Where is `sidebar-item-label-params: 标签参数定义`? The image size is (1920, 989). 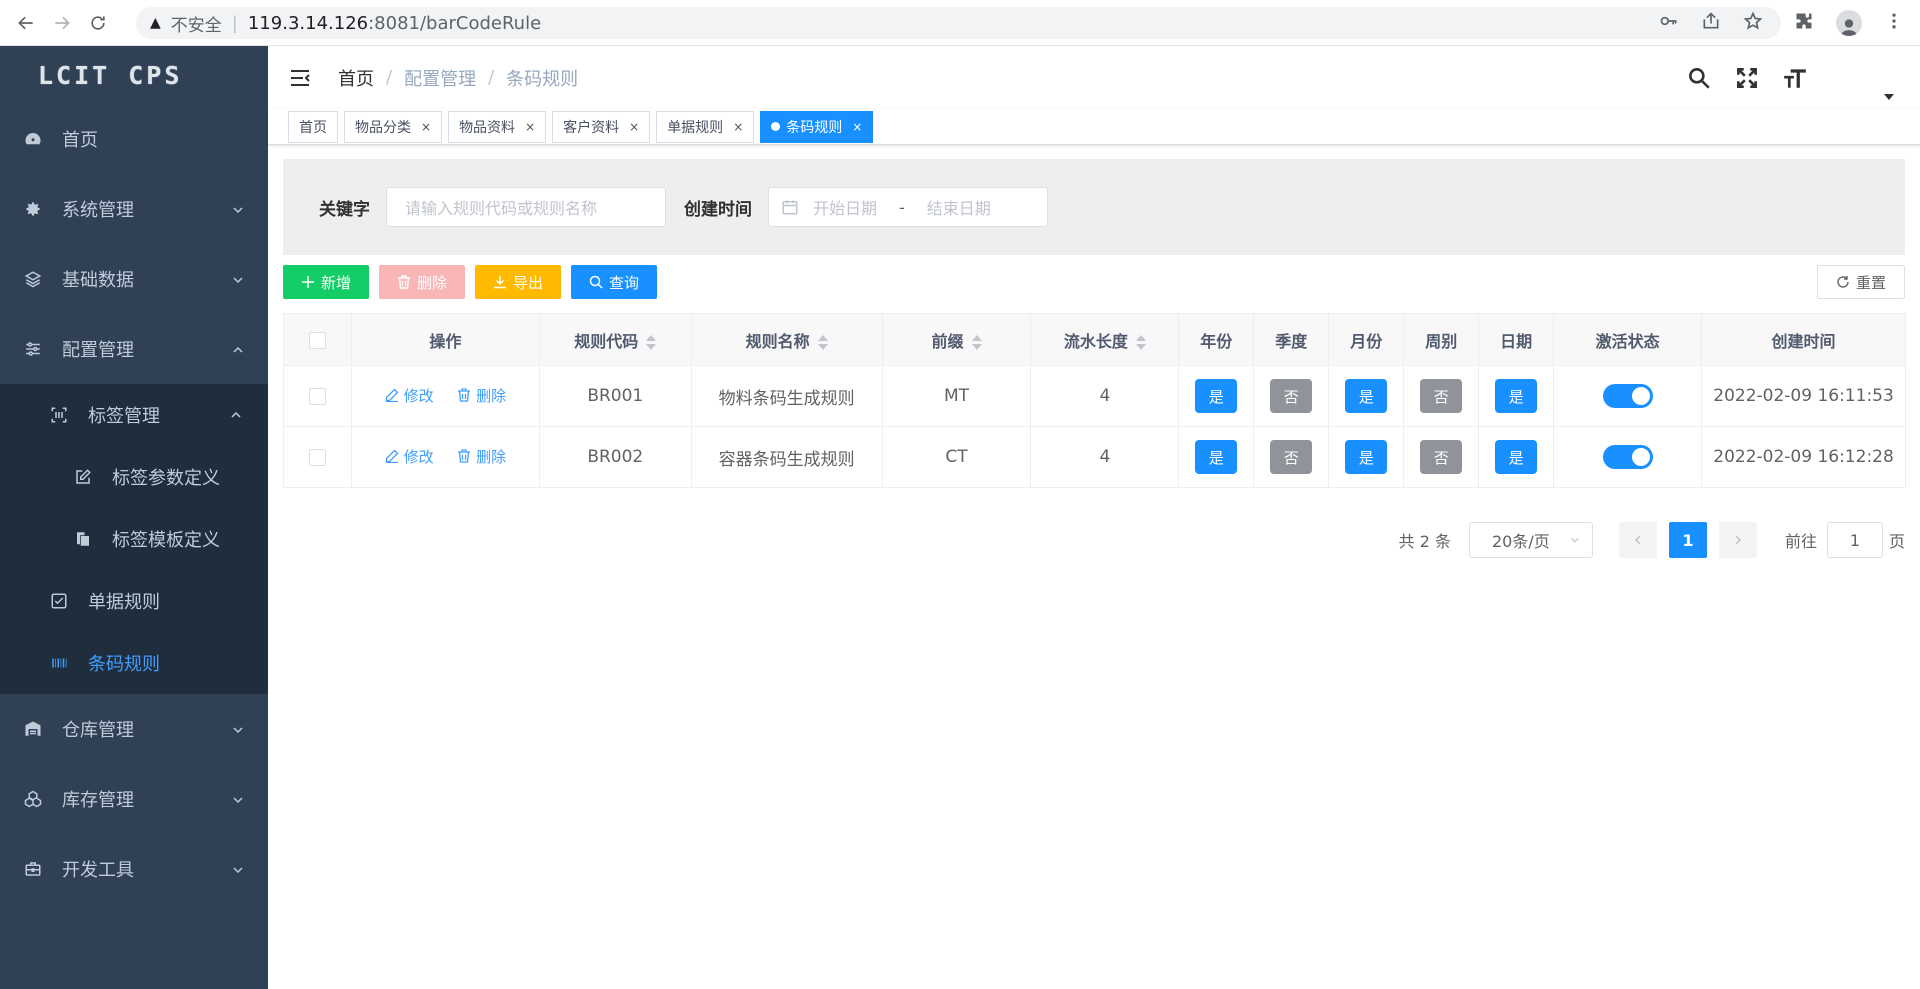 sidebar-item-label-params: 标签参数定义 is located at coordinates (134, 477).